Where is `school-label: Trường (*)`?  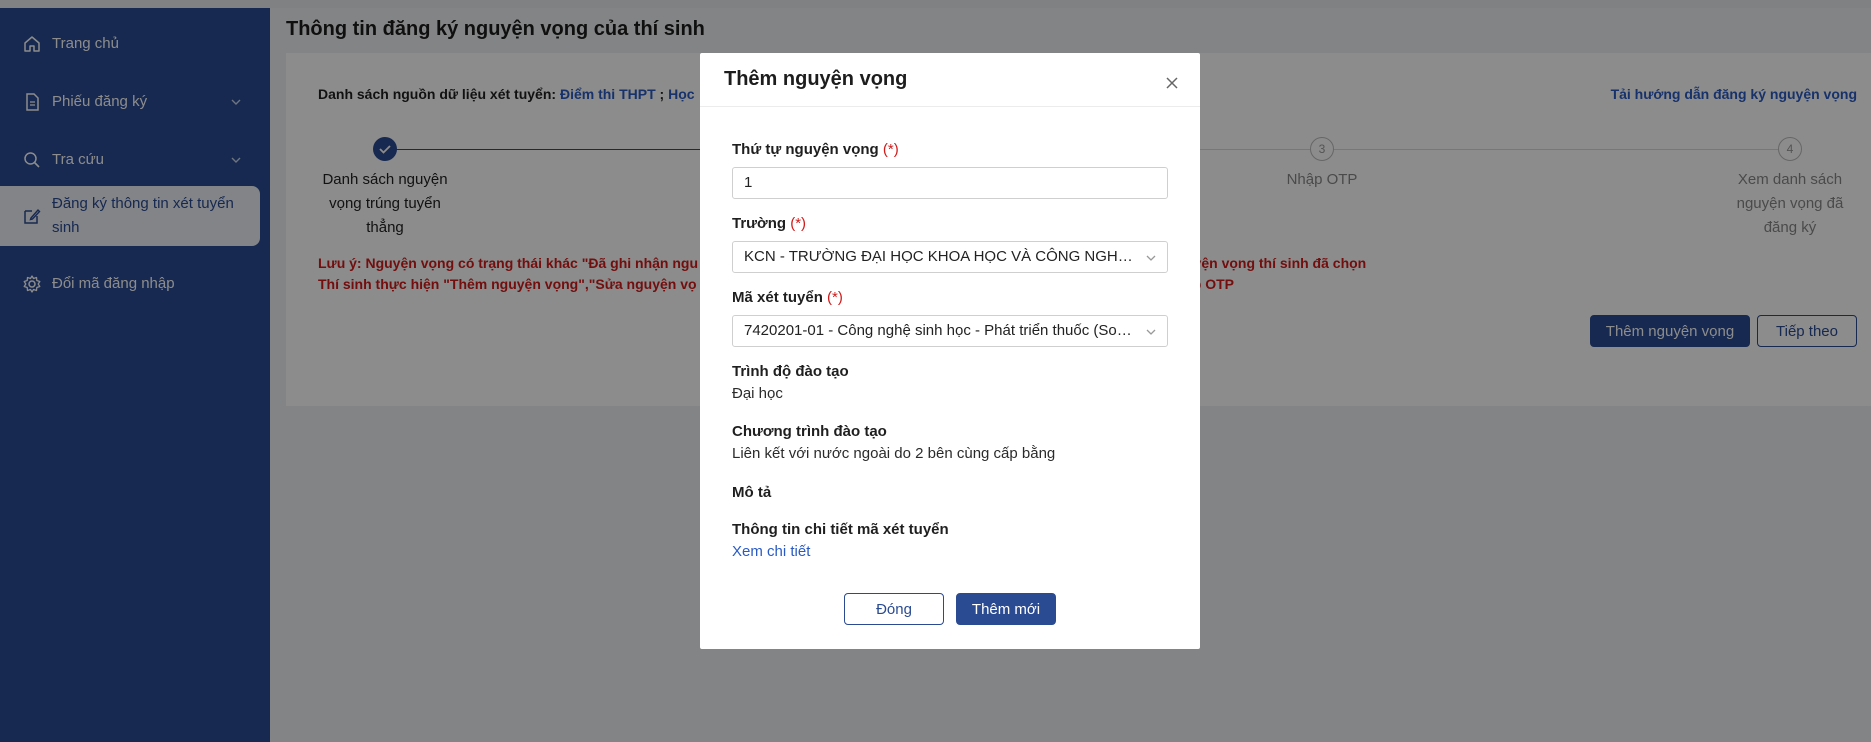 school-label: Trường (*) is located at coordinates (769, 223).